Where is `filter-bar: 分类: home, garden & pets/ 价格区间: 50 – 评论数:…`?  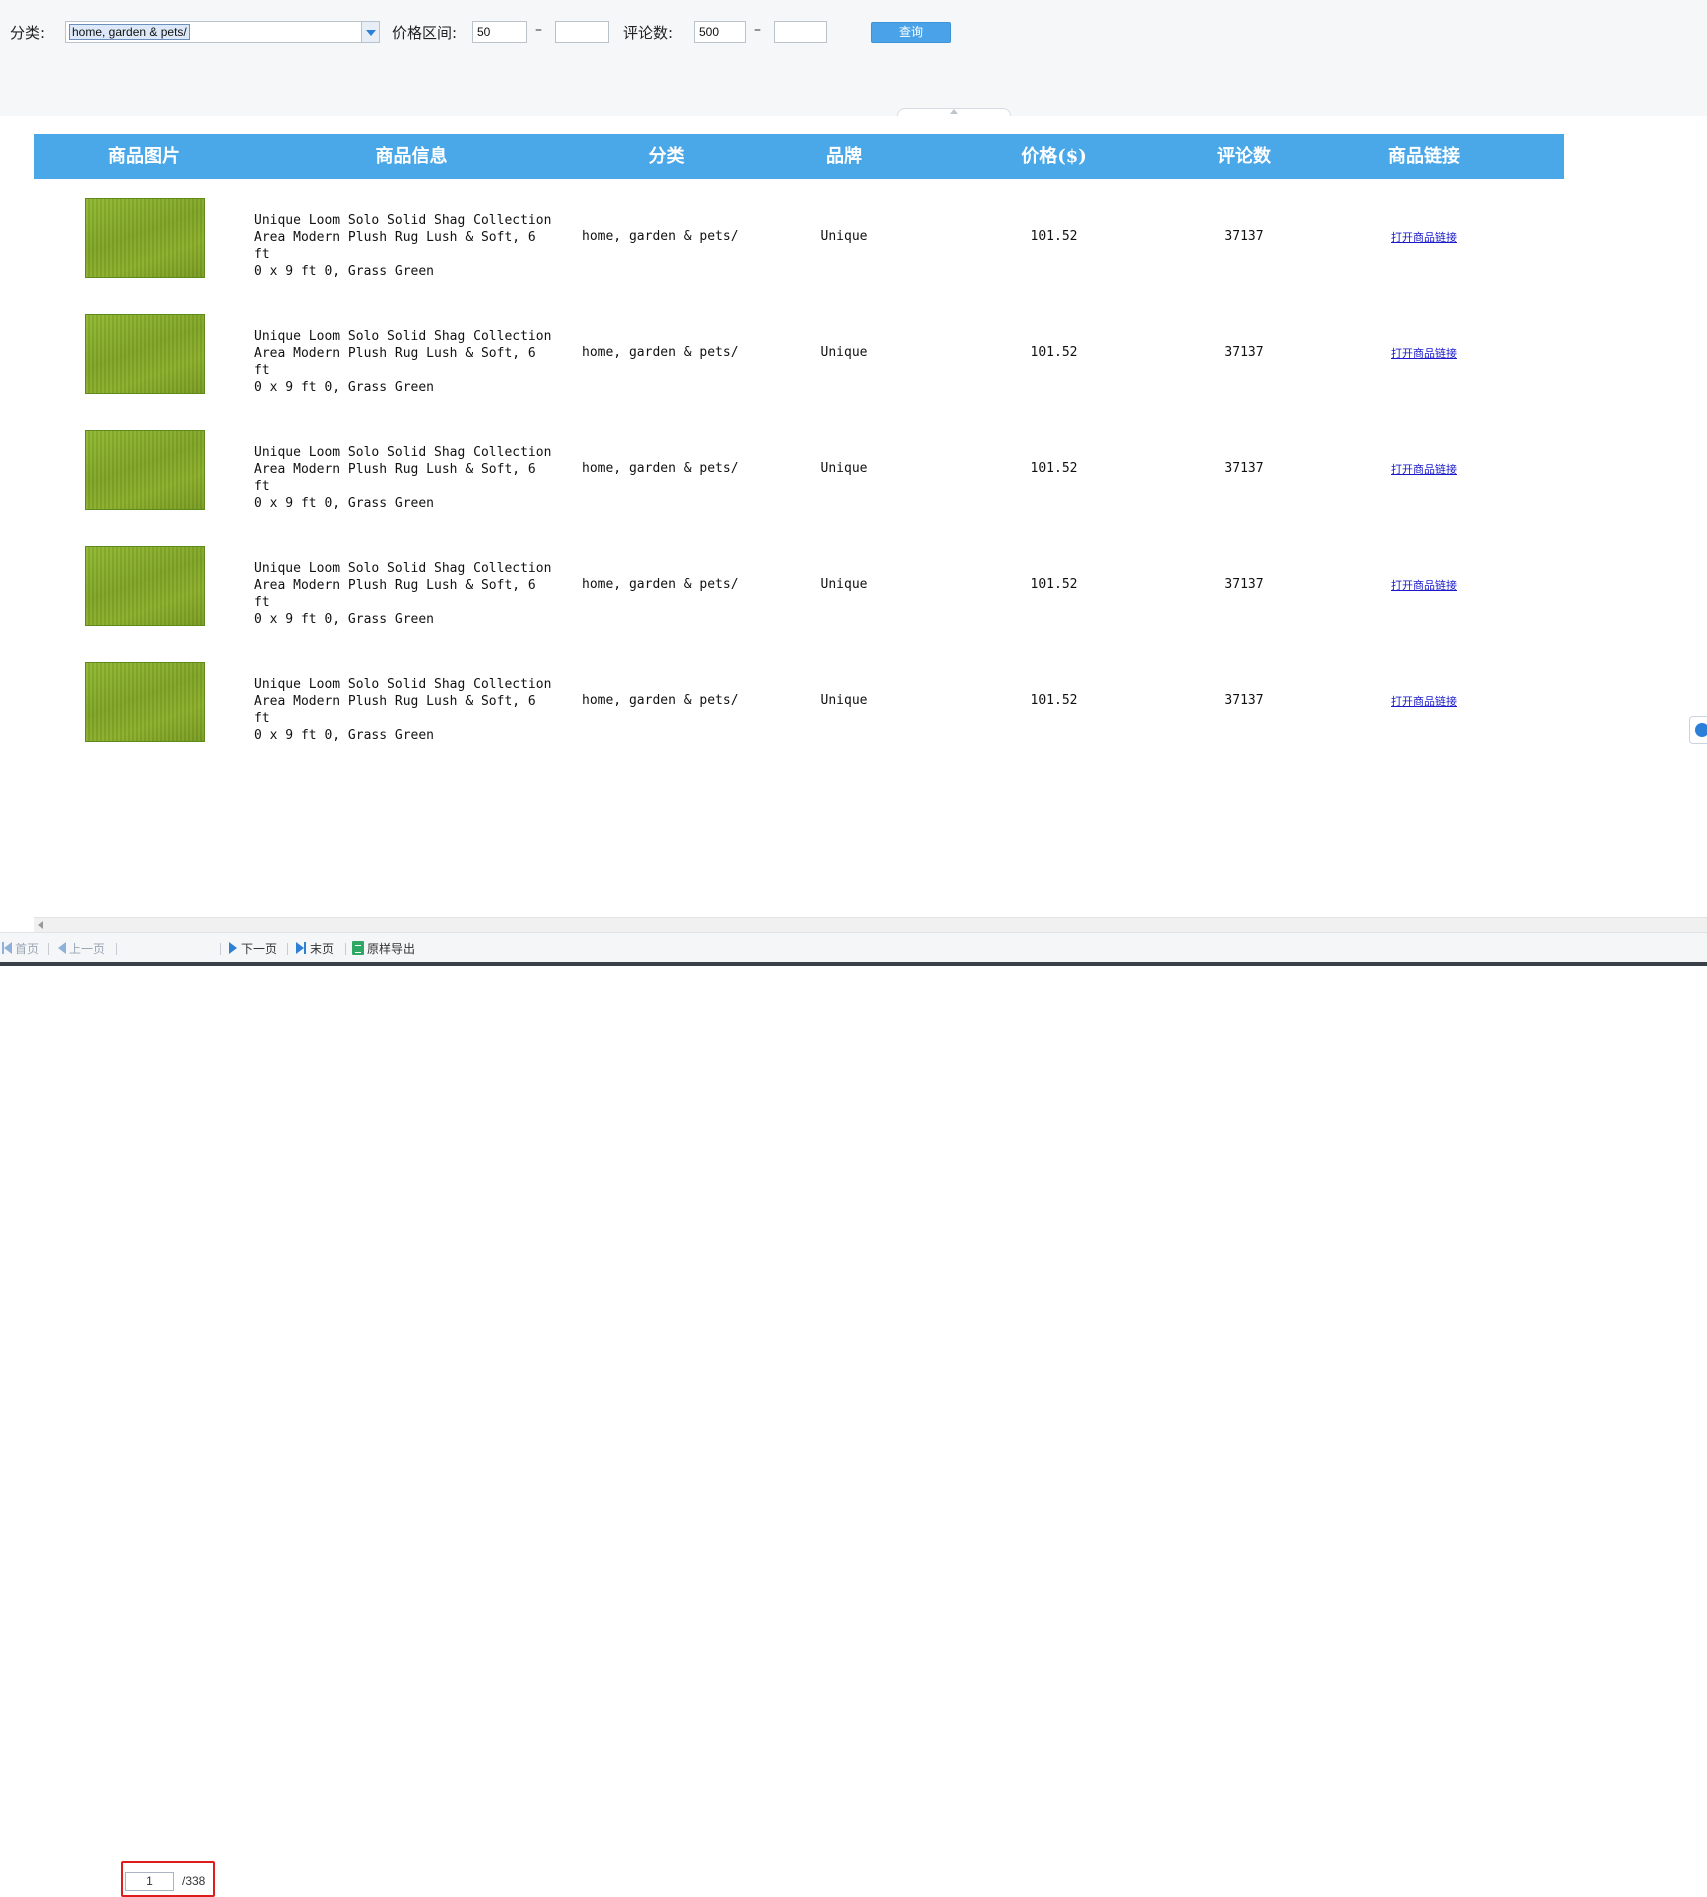 filter-bar: 分类: home, garden & pets/ 价格区间: 50 – 评论数:… is located at coordinates (853, 58).